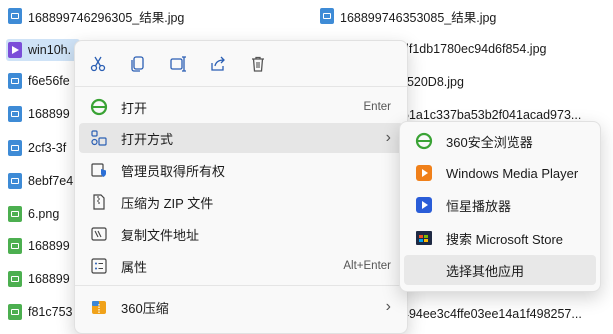 The image size is (613, 334). I want to click on share-button, so click(218, 64).